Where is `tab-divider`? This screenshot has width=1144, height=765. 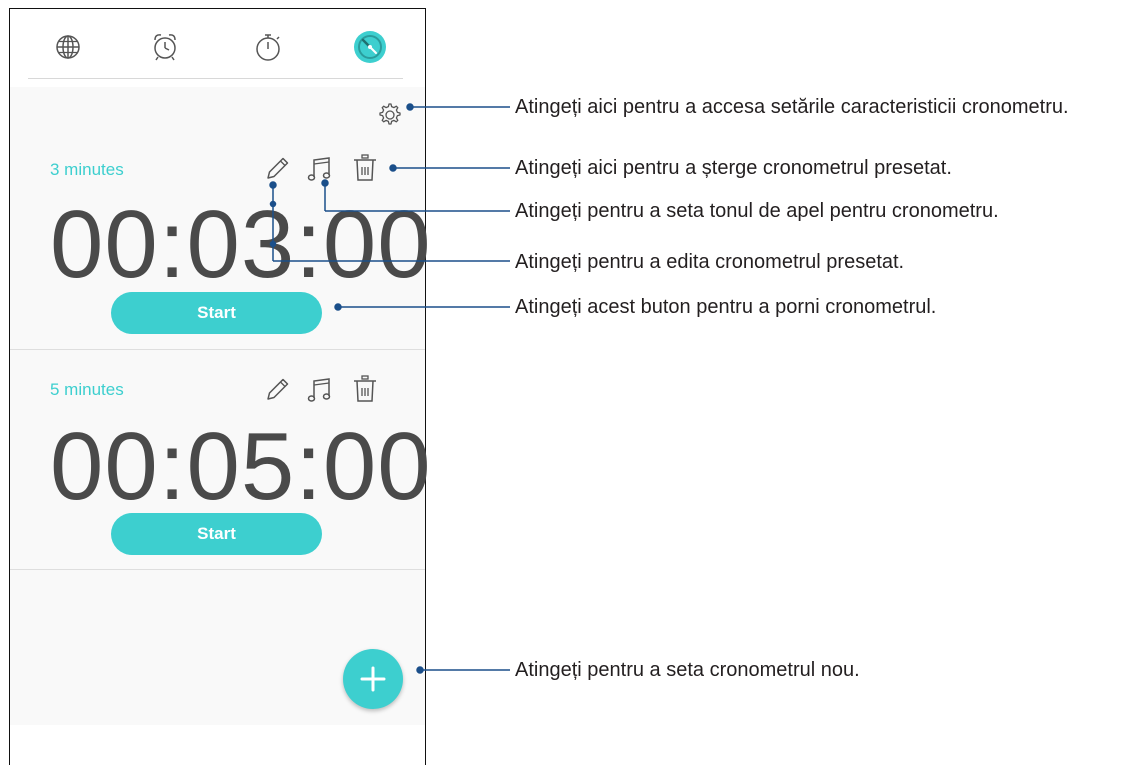 tab-divider is located at coordinates (215, 78).